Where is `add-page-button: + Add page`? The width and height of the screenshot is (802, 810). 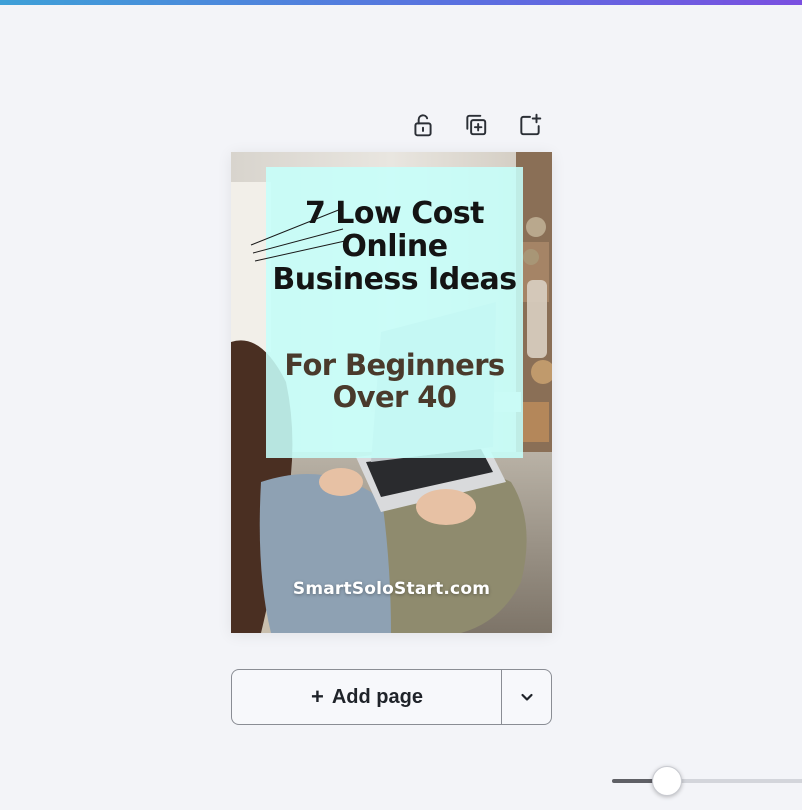
add-page-button: + Add page is located at coordinates (366, 697).